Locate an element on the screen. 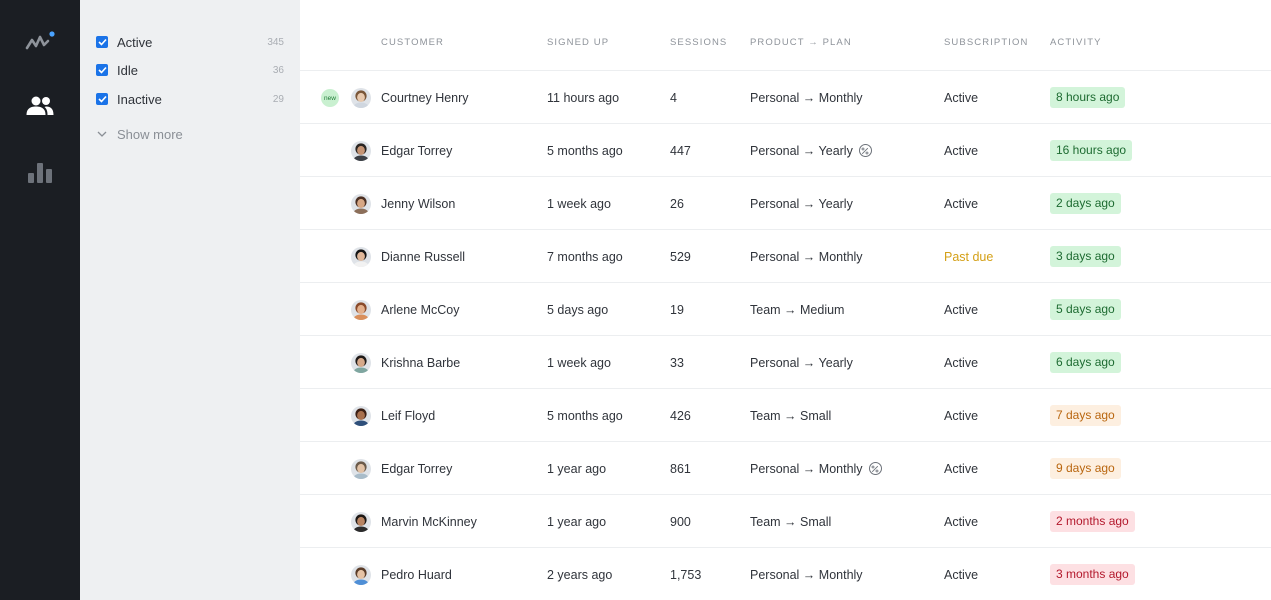 This screenshot has width=1271, height=600. customer-name: Pedro Huard is located at coordinates (416, 574).